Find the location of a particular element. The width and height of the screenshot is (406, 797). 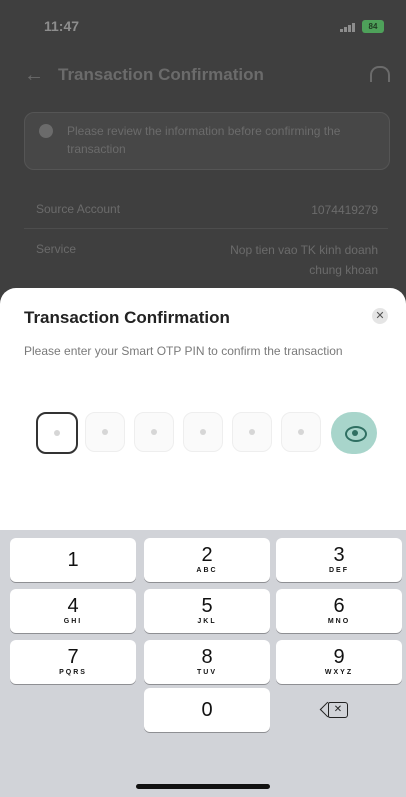

key-letters: WXYZ is located at coordinates (339, 672).